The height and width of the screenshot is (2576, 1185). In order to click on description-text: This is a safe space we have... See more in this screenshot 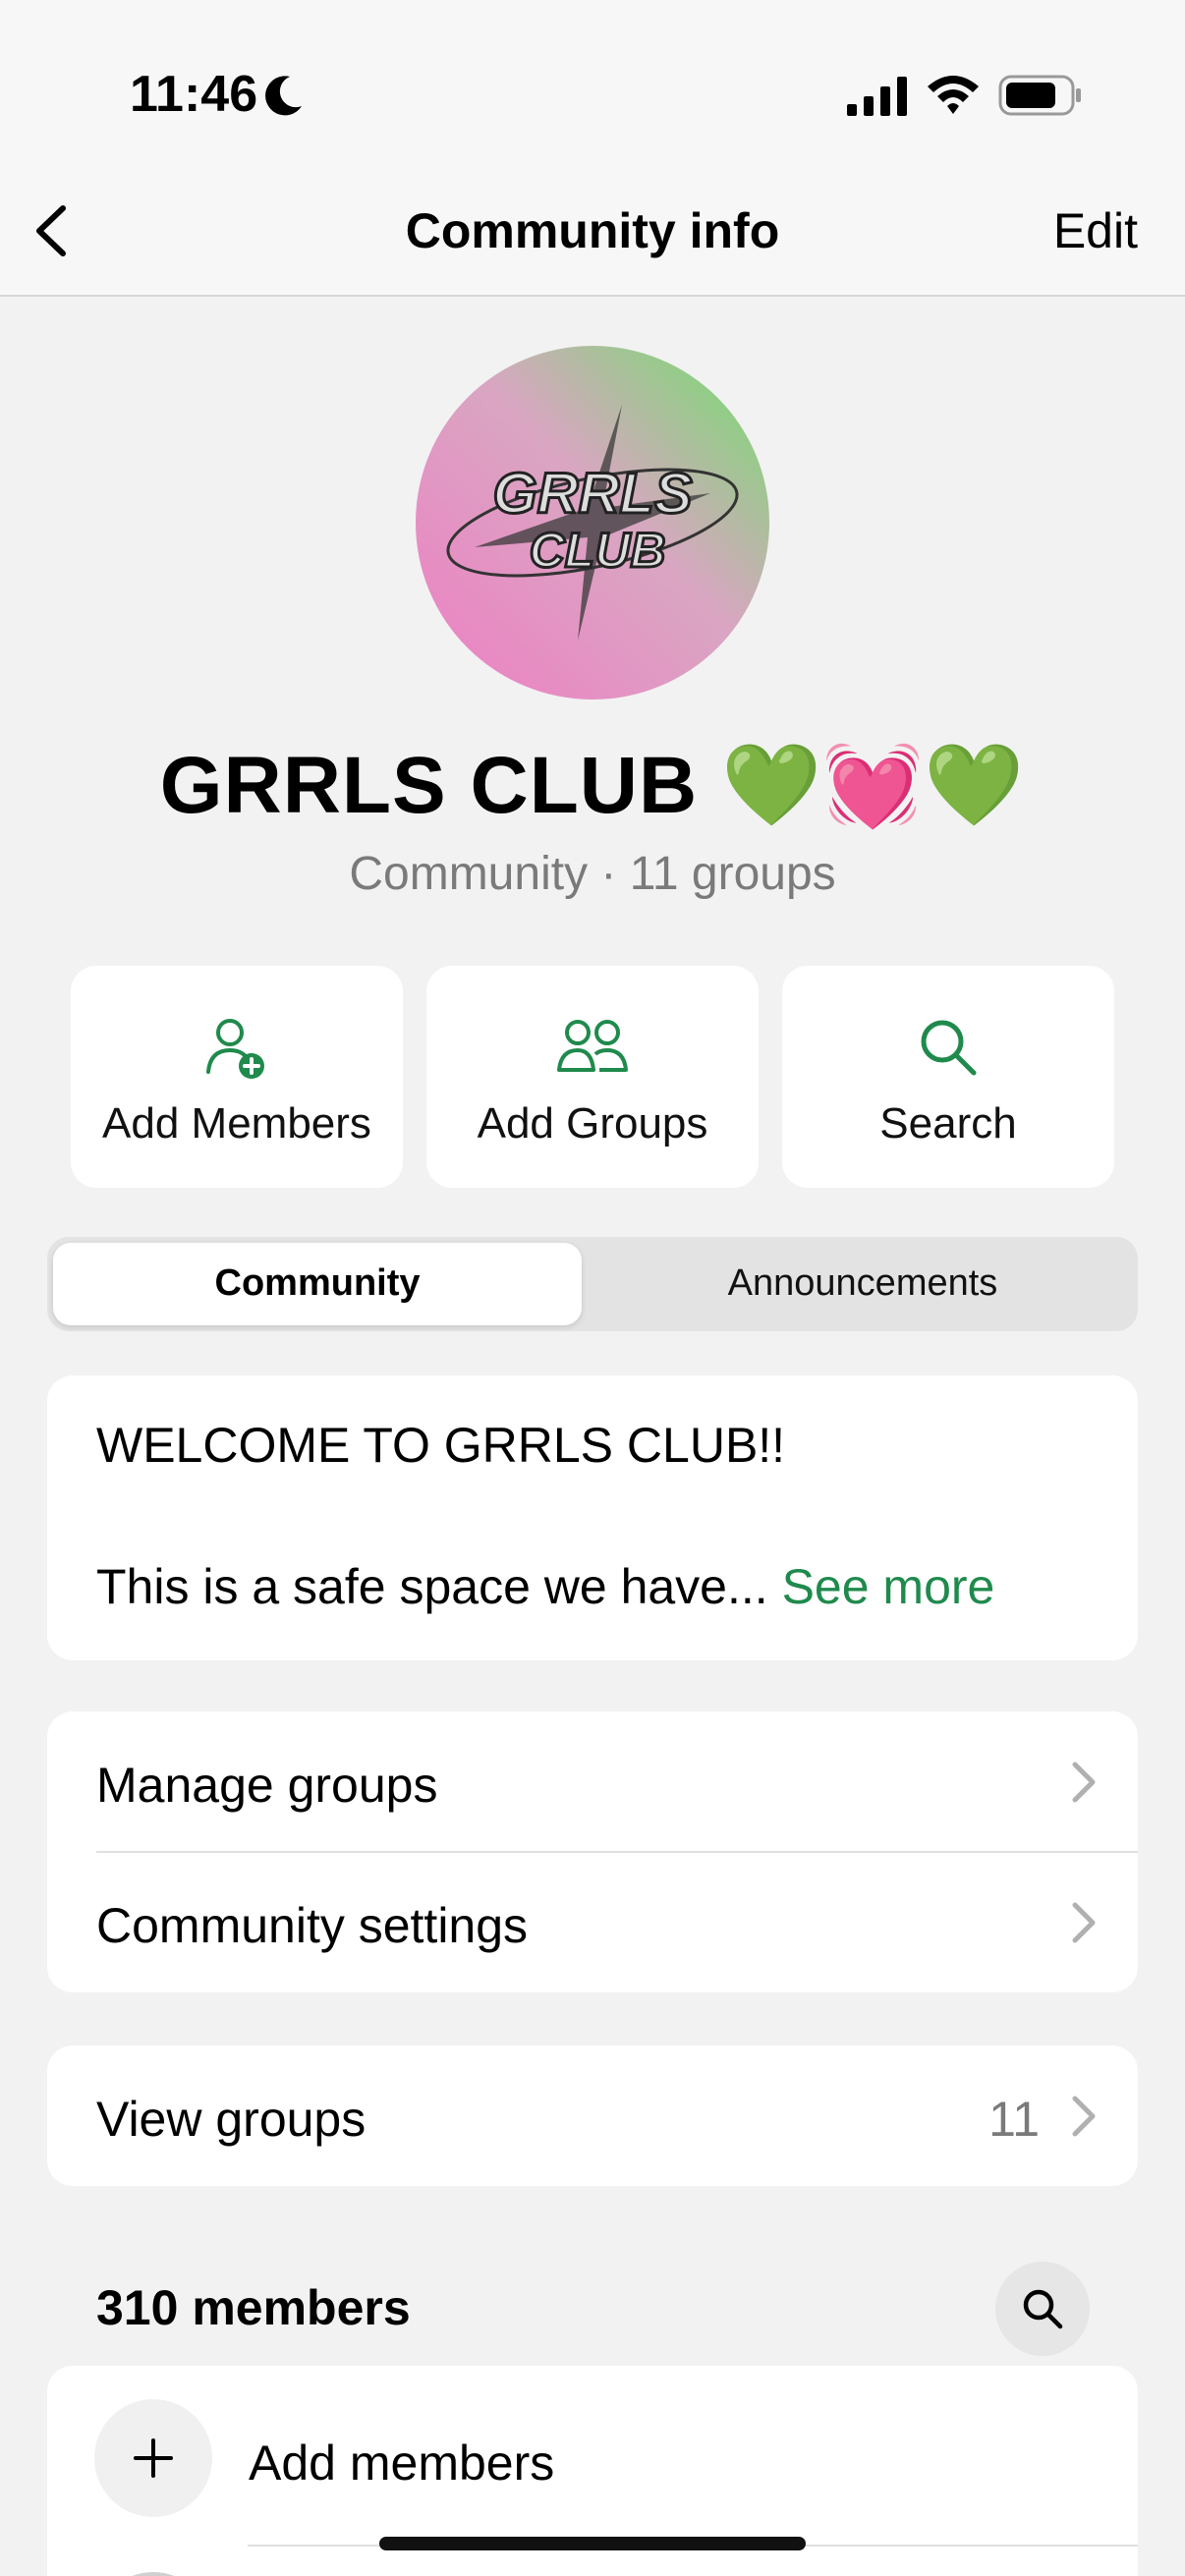, I will do `click(545, 1586)`.